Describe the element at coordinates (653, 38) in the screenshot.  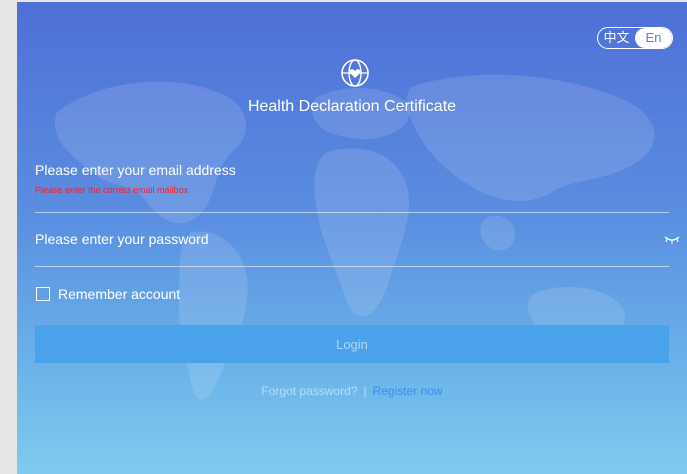
I see `language-english-option: En` at that location.